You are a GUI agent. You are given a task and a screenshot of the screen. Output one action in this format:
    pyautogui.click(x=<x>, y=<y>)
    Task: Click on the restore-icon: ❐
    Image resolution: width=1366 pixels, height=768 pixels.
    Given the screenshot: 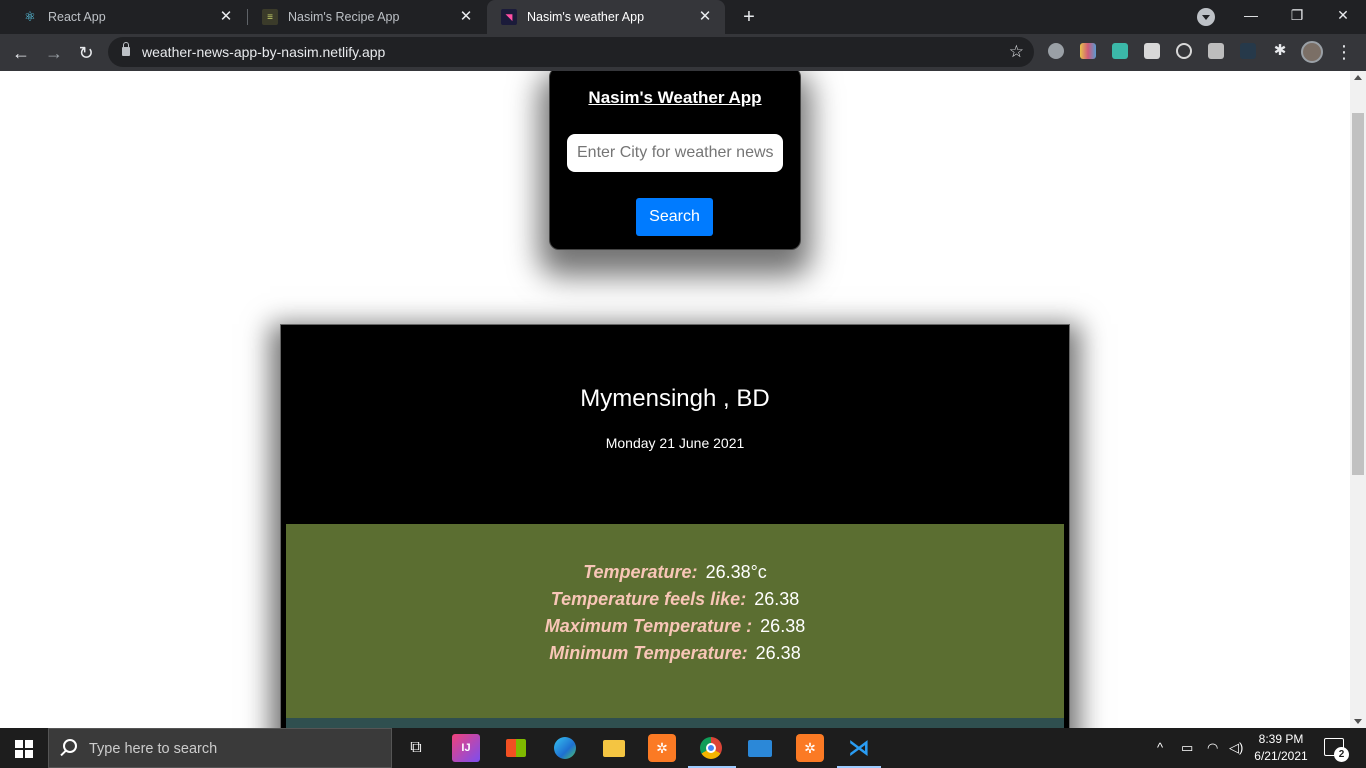 What is the action you would take?
    pyautogui.click(x=1297, y=15)
    